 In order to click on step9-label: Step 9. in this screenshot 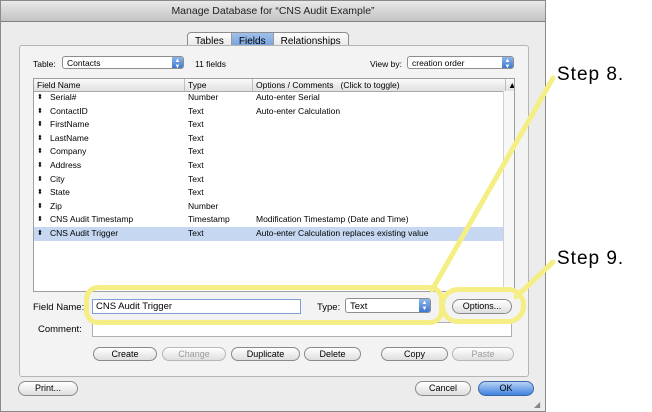, I will do `click(591, 258)`.